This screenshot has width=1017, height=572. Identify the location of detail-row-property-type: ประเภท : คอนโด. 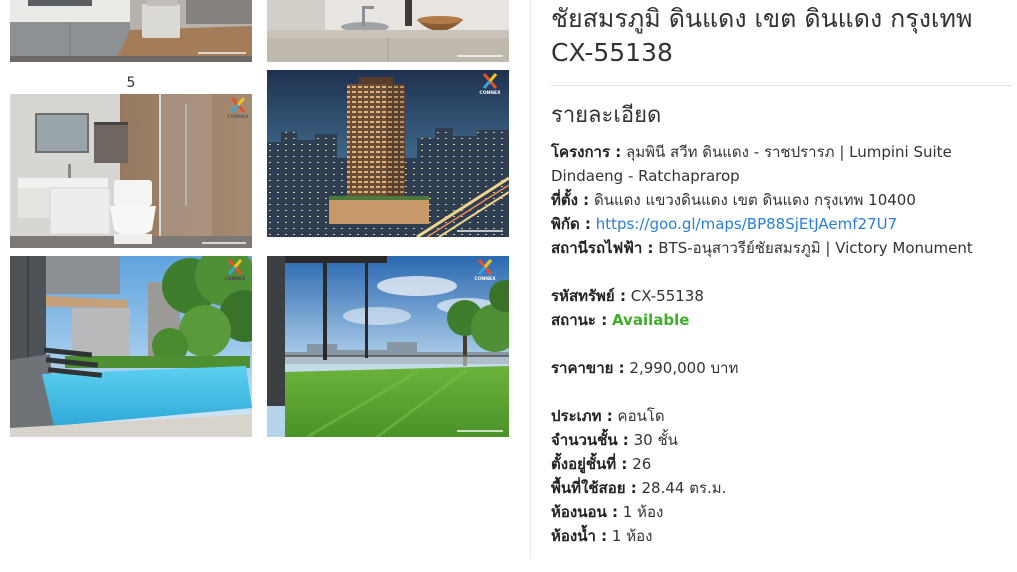
(782, 416).